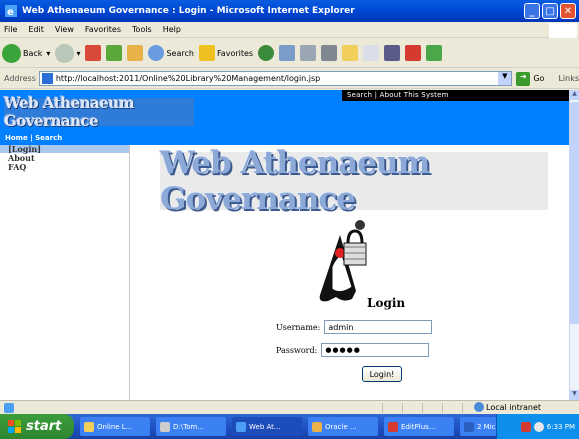 The image size is (579, 439). Describe the element at coordinates (68, 53) in the screenshot. I see `forward-button: ▾` at that location.